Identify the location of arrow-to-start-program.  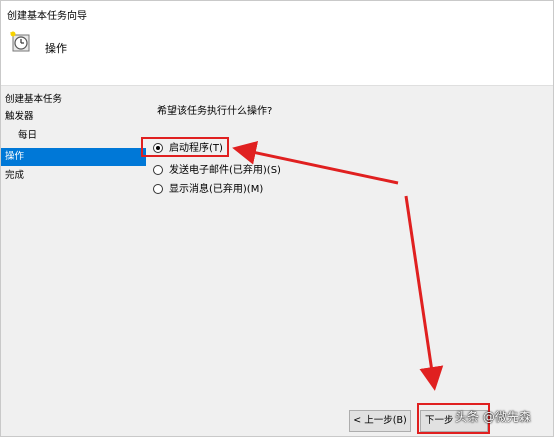
(315, 163).